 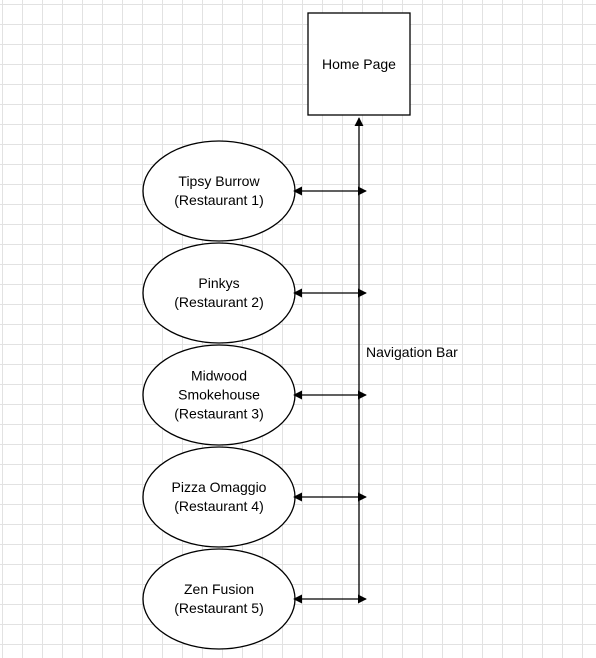 What do you see at coordinates (219, 200) in the screenshot?
I see `restaurant-1-tag: (Restaurant 1)` at bounding box center [219, 200].